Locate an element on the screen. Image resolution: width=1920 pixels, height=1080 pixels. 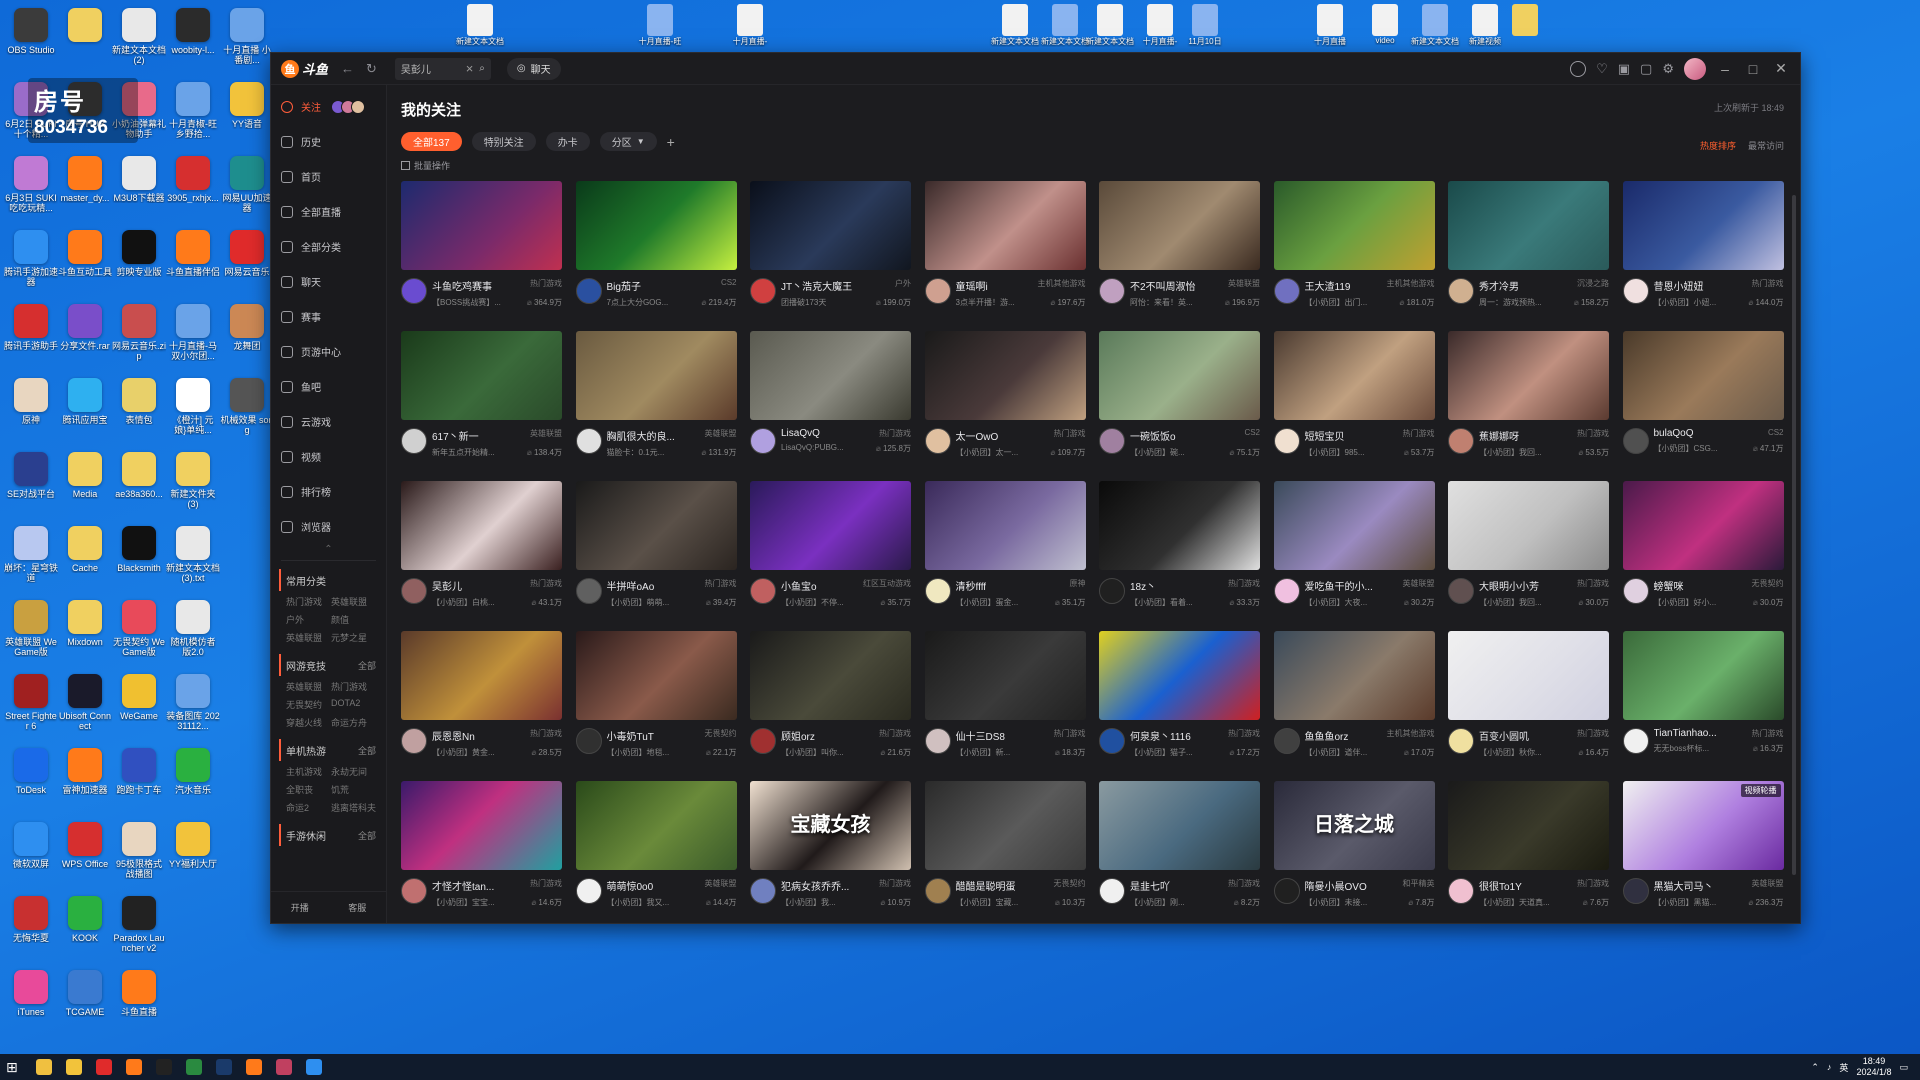
stream-card: 短短宝贝 热门游戏 【小奶团】985... 🔥︎ 53.7万 is located at coordinates (1354, 400).